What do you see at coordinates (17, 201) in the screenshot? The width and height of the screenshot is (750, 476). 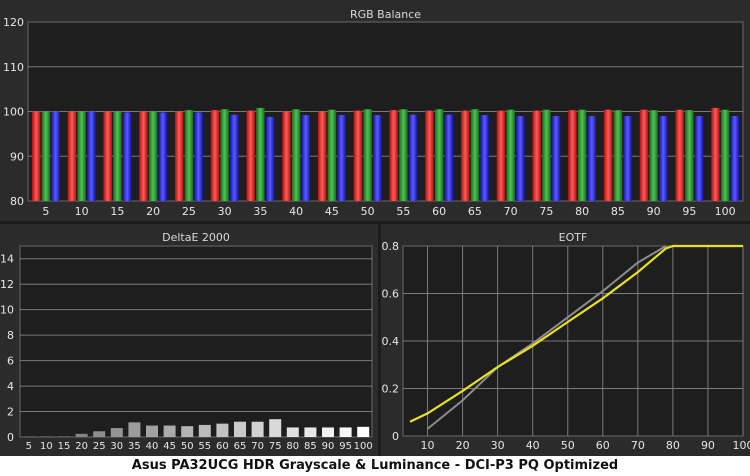 I see `y-tick-label: 80` at bounding box center [17, 201].